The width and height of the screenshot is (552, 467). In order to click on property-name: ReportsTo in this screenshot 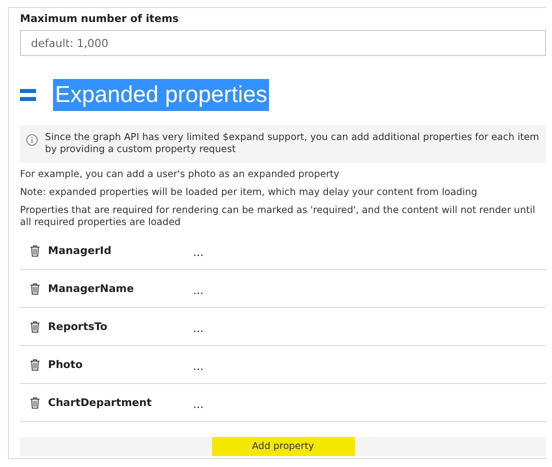, I will do `click(78, 326)`.